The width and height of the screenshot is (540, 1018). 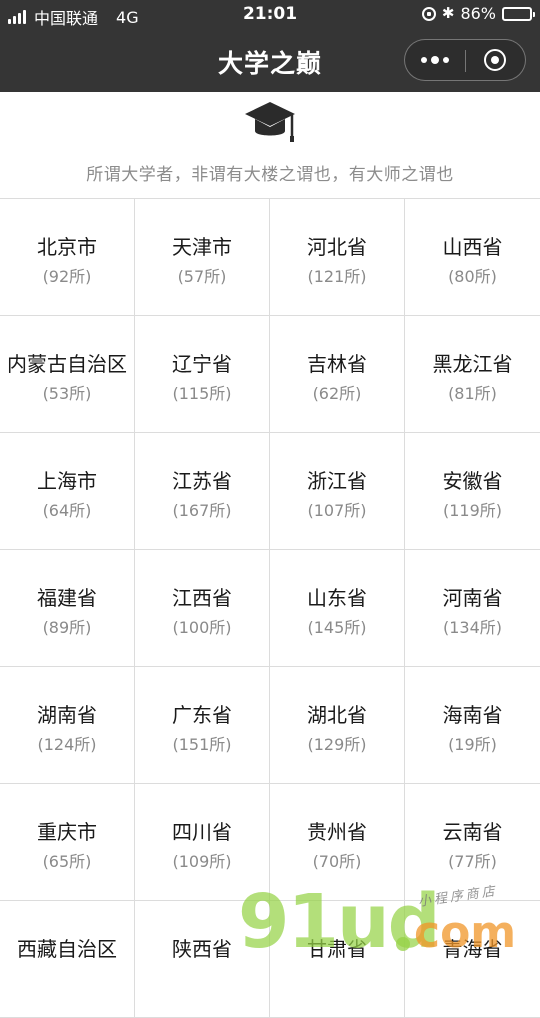 What do you see at coordinates (337, 247) in the screenshot?
I see `province-name: 河北省` at bounding box center [337, 247].